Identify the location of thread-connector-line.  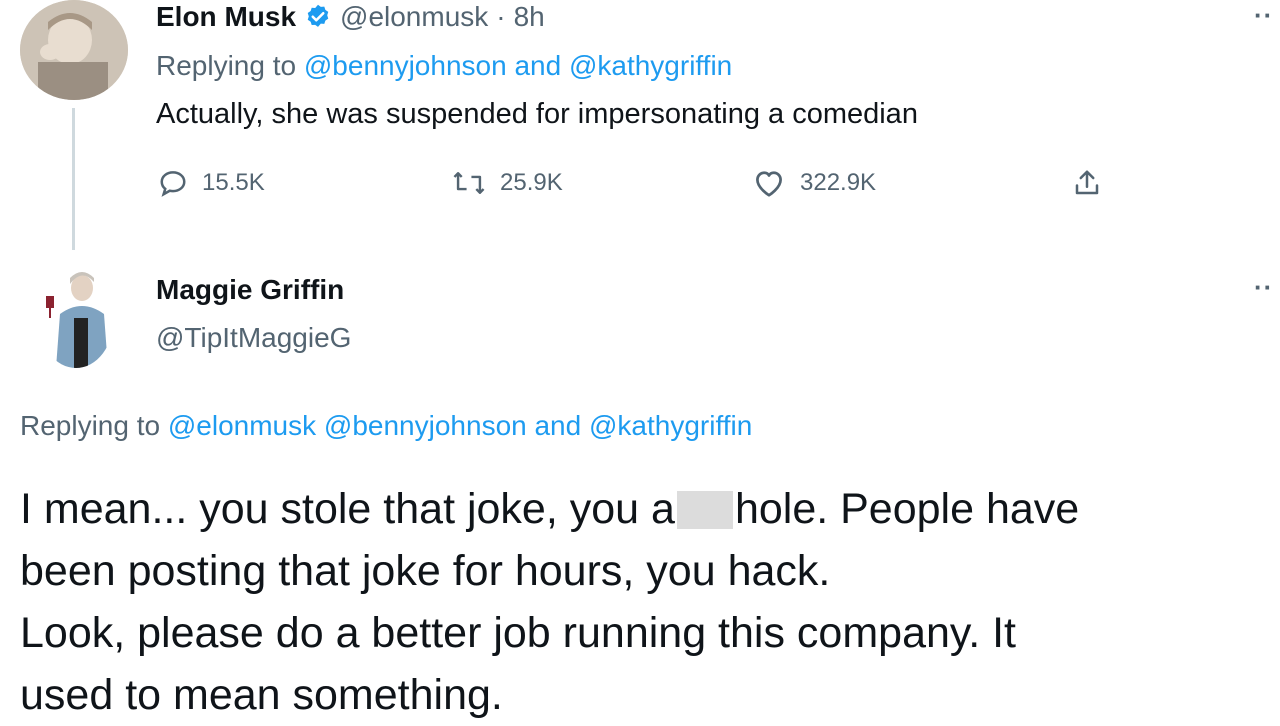
(73, 179).